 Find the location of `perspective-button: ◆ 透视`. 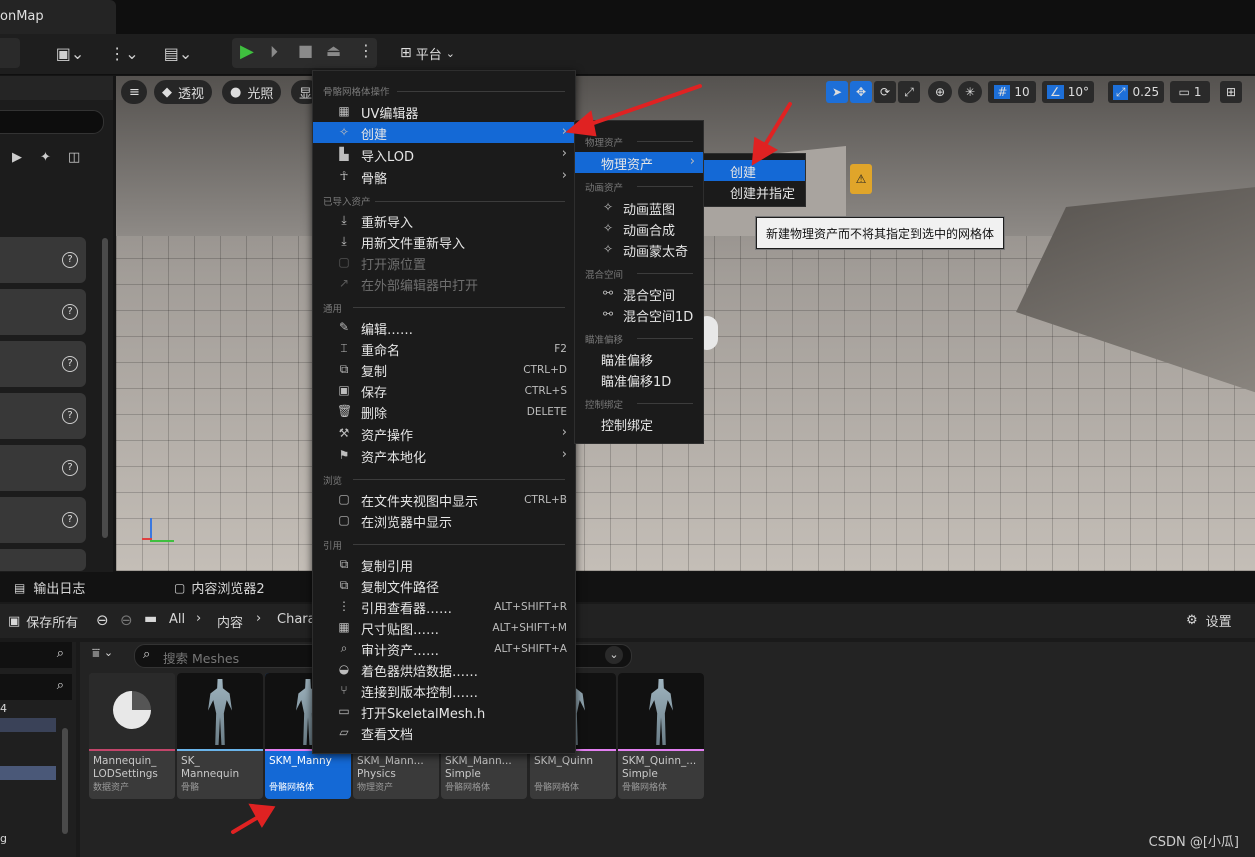

perspective-button: ◆ 透视 is located at coordinates (183, 92).